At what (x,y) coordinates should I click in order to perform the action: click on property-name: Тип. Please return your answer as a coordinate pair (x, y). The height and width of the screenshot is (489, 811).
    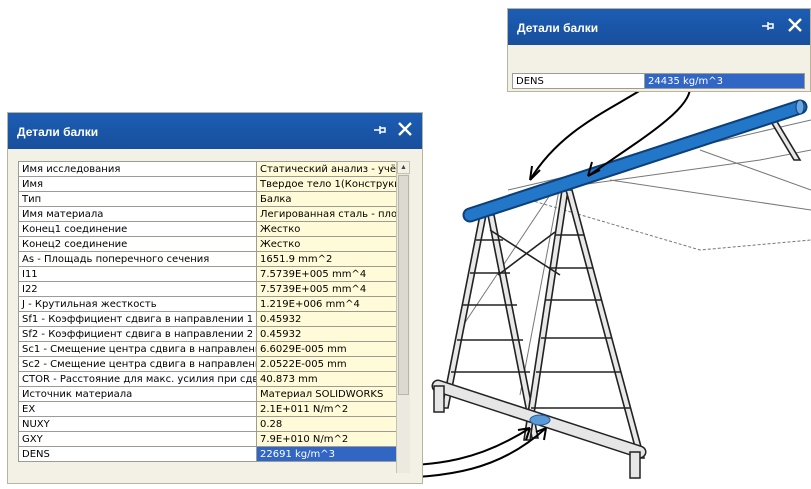
    Looking at the image, I should click on (137, 199).